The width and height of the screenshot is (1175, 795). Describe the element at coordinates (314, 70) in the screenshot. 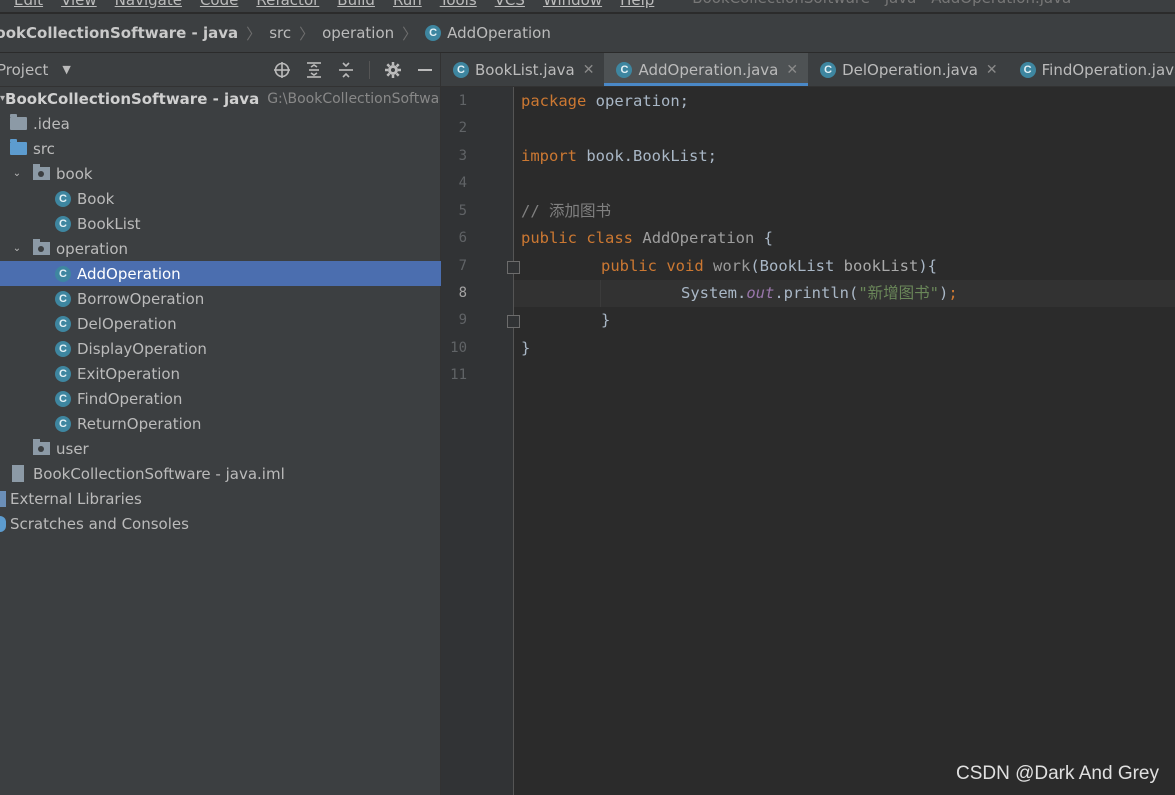

I see `expand-all-icon` at that location.